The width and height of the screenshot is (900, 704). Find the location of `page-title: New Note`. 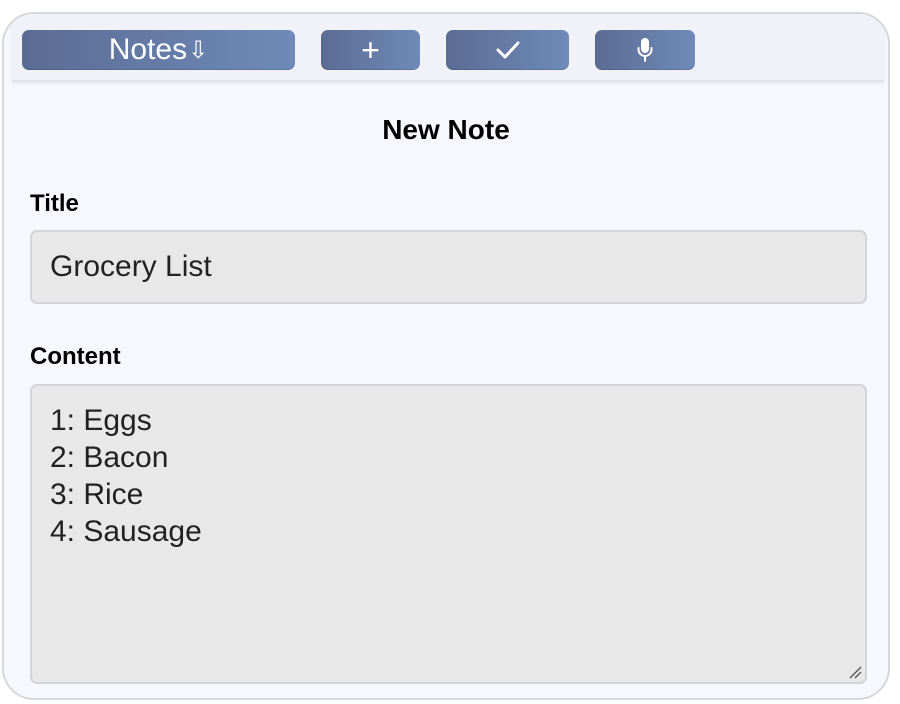

page-title: New Note is located at coordinates (446, 129).